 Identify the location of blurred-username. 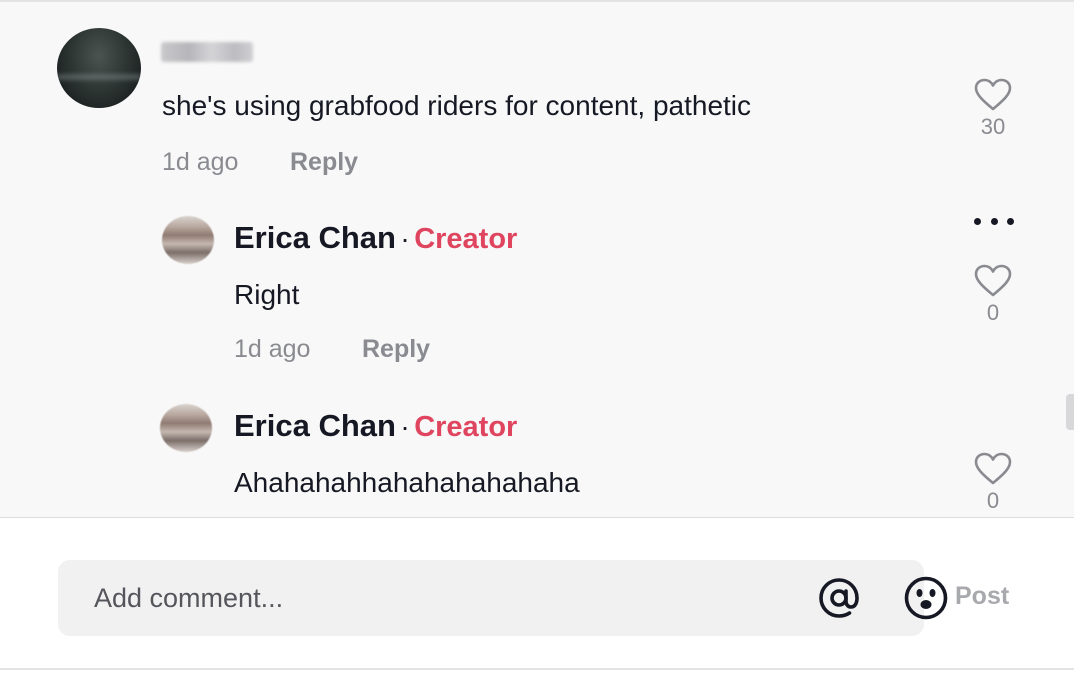
(207, 52).